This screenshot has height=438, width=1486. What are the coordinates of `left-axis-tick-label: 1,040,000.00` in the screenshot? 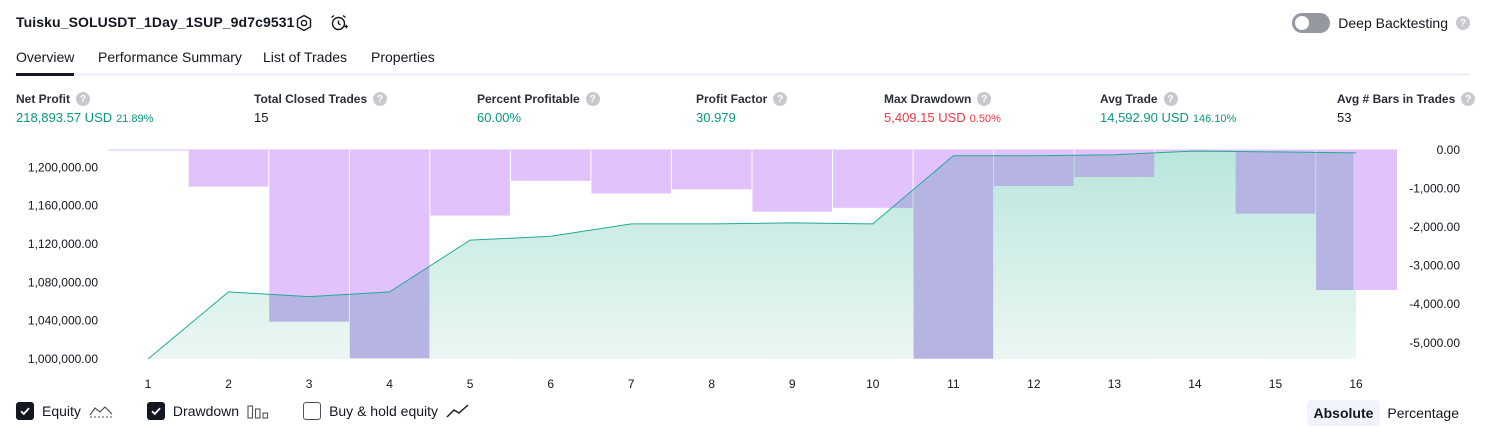 It's located at (63, 321).